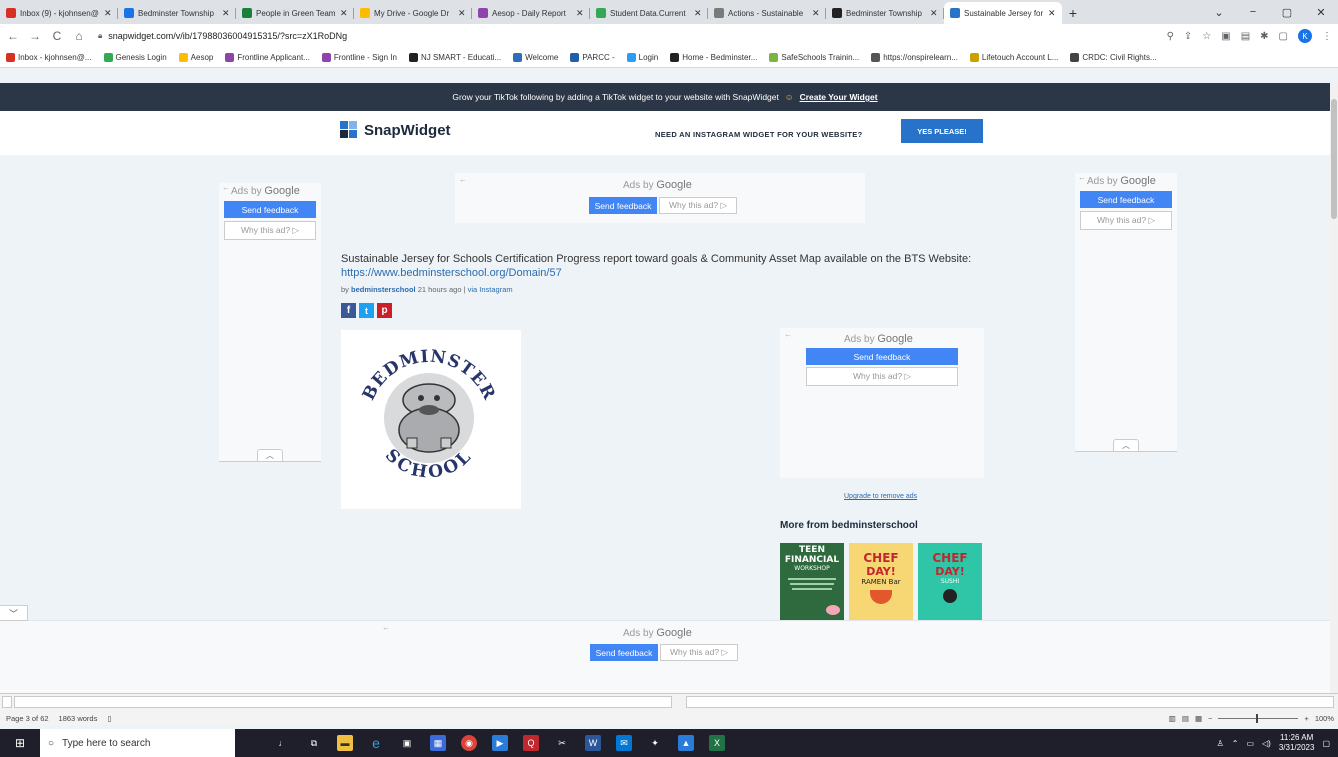  I want to click on upgrade-remove-ads-link: Upgrade to remove ads, so click(880, 496).